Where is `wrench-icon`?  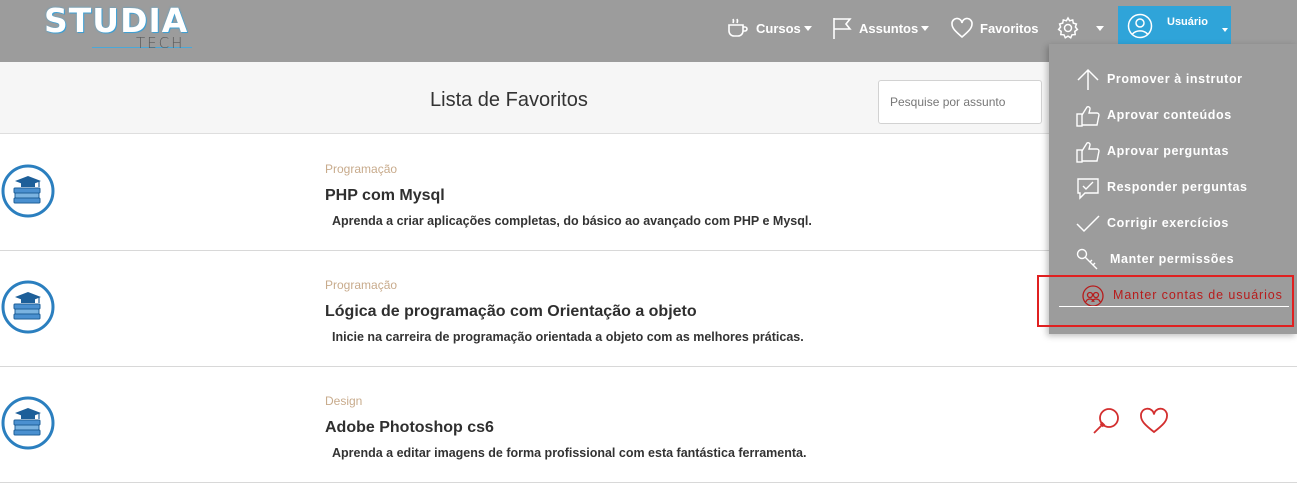
wrench-icon is located at coordinates (1088, 260).